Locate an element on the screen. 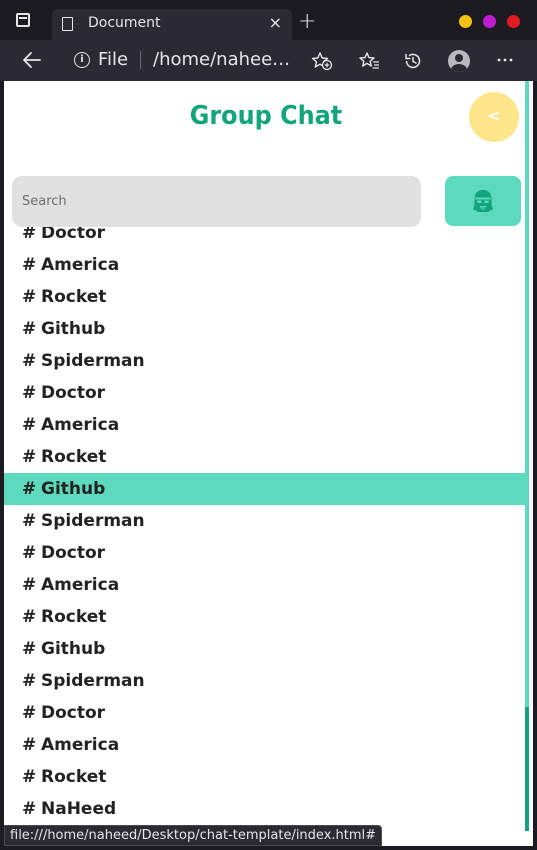 This screenshot has width=537, height=850. search-input is located at coordinates (216, 201).